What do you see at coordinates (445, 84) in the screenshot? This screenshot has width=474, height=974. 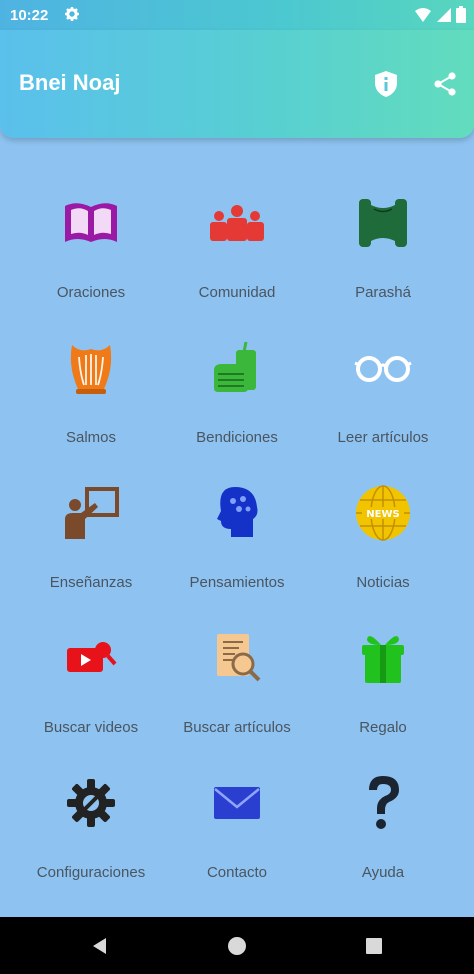 I see `share-icon` at bounding box center [445, 84].